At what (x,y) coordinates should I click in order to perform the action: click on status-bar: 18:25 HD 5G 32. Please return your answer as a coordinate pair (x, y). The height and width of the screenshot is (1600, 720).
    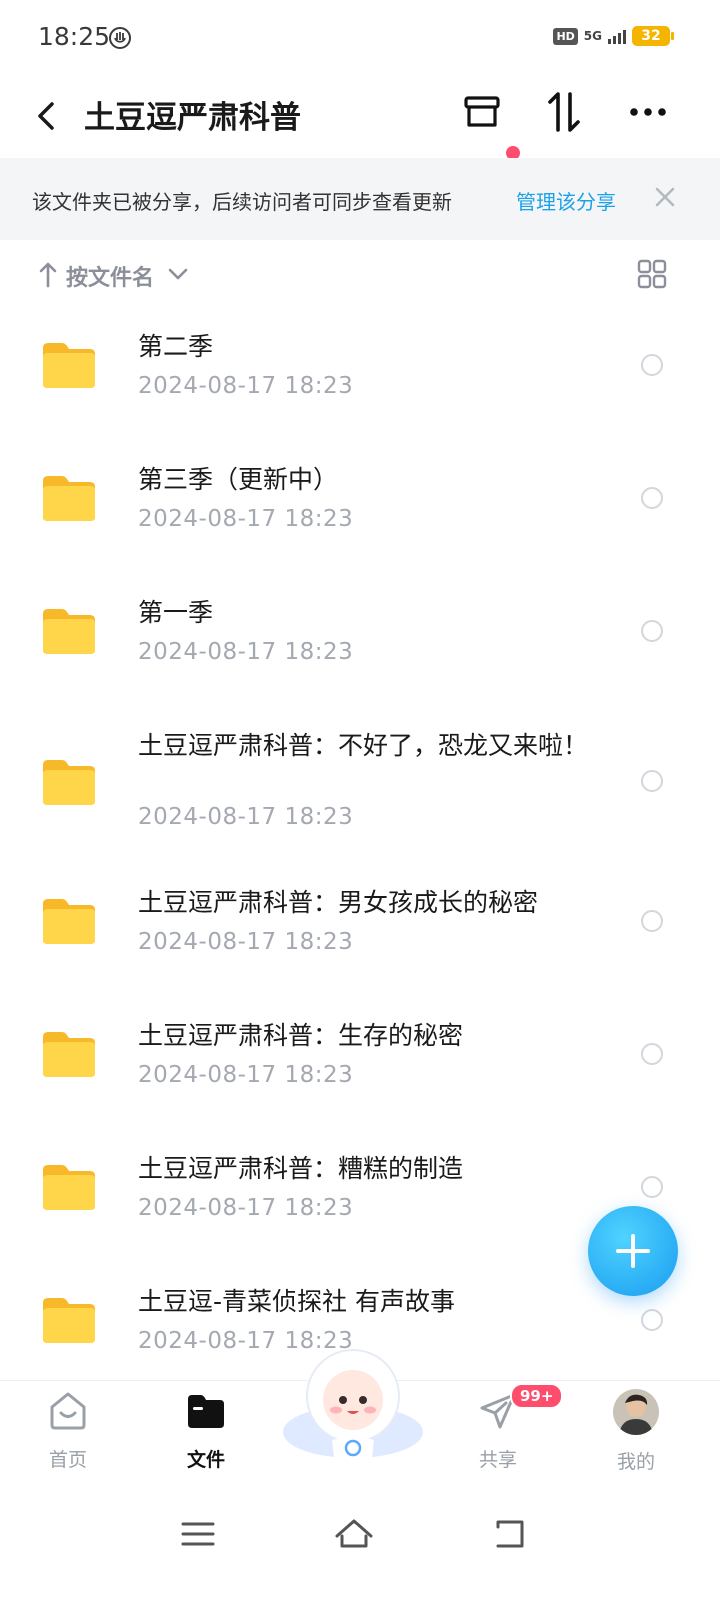
    Looking at the image, I should click on (360, 38).